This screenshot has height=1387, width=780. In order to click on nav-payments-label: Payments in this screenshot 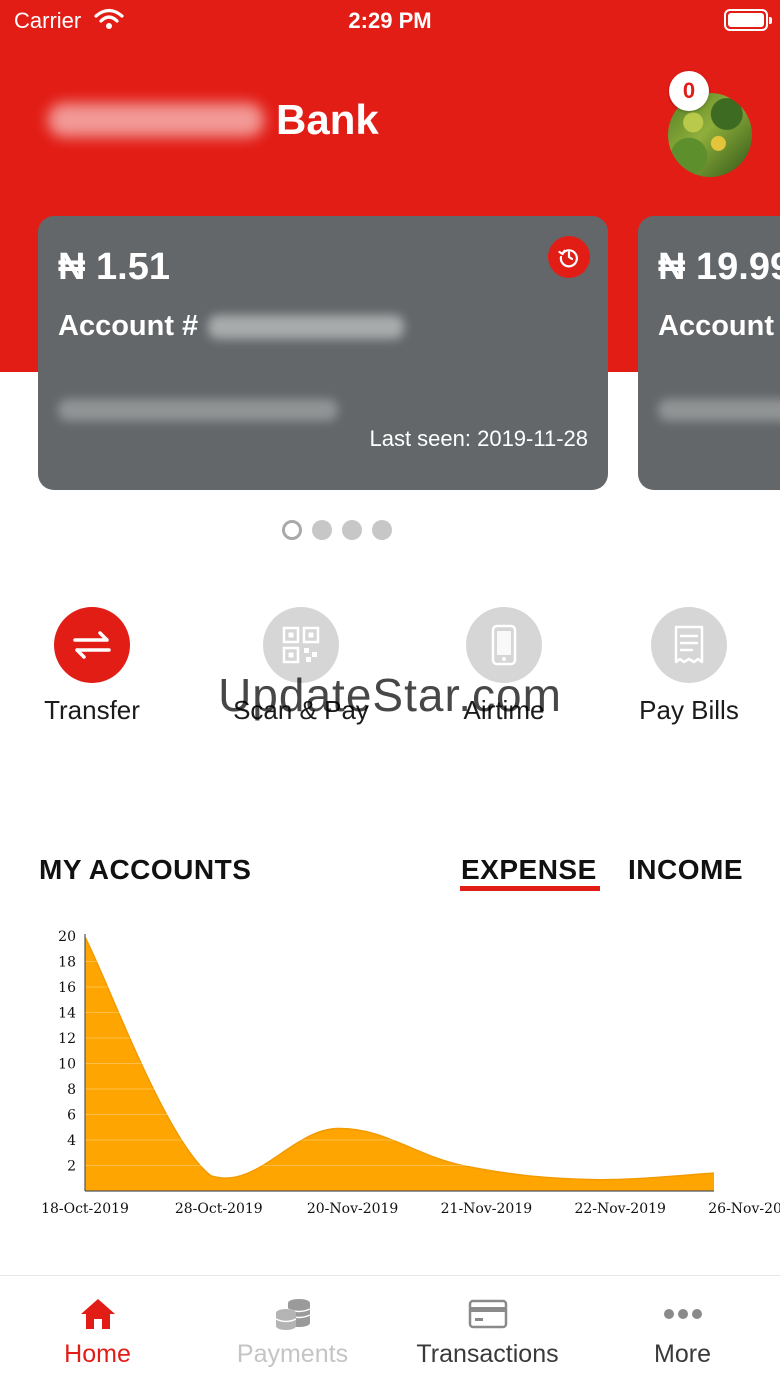, I will do `click(292, 1354)`.